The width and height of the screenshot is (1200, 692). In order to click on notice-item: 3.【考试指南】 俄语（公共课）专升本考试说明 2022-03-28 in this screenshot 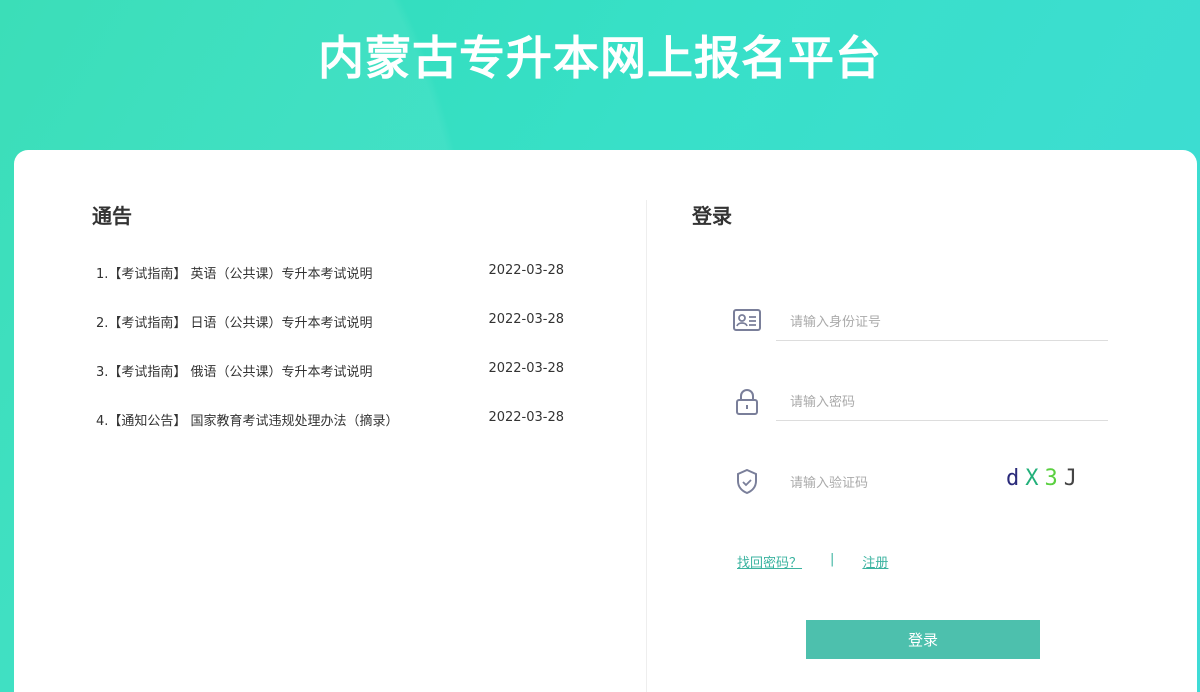, I will do `click(342, 385)`.